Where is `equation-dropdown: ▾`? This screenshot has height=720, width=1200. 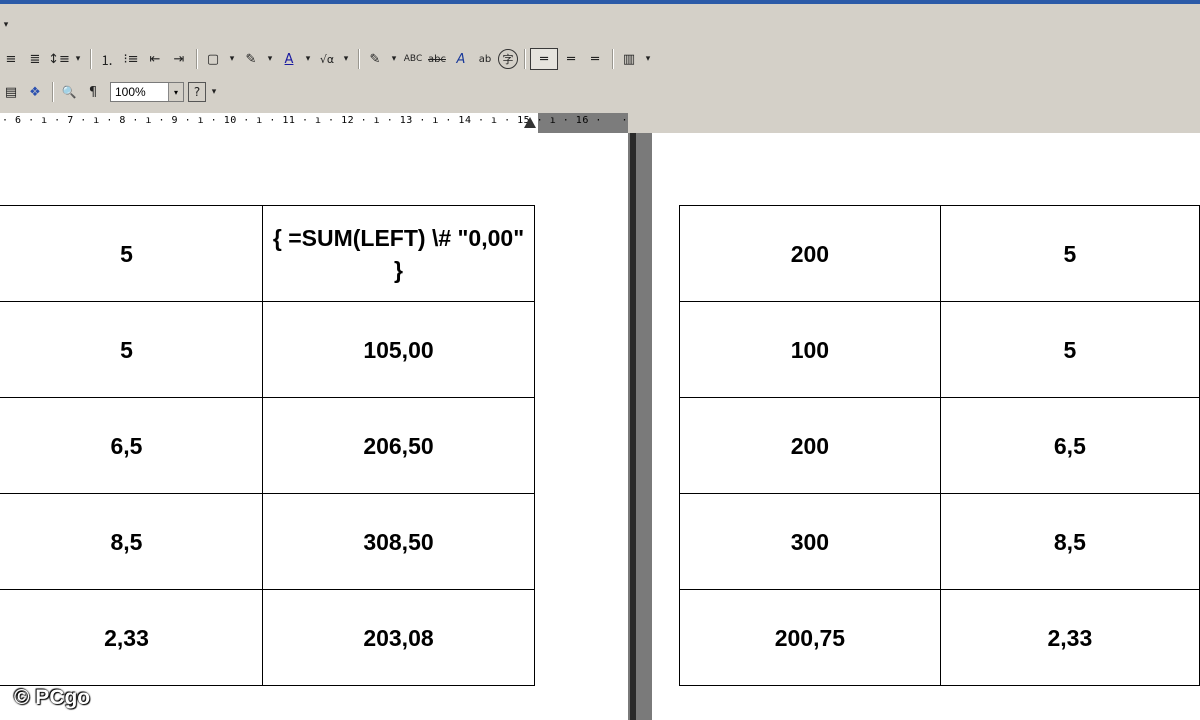 equation-dropdown: ▾ is located at coordinates (346, 59).